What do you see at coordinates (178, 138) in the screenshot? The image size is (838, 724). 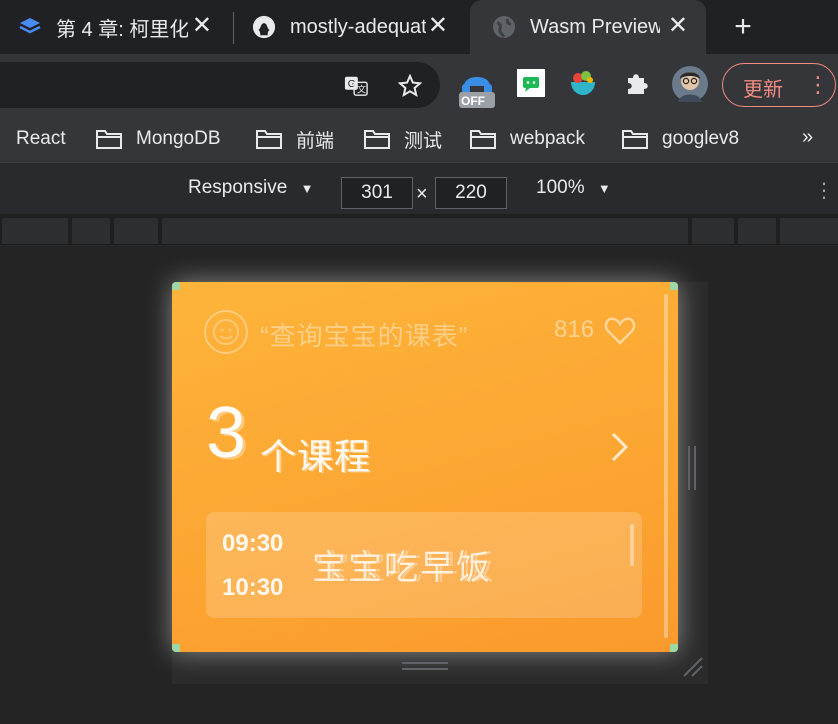 I see `bookmark-label: MongoDB` at bounding box center [178, 138].